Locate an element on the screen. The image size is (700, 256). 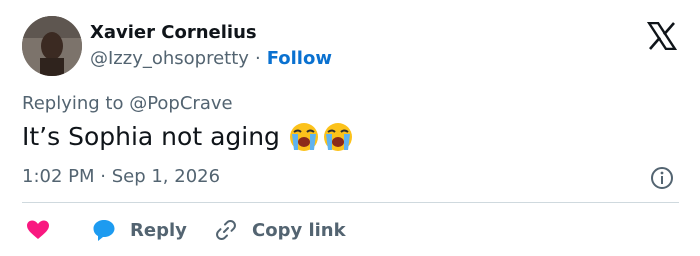
reply-button: Reply is located at coordinates (139, 230).